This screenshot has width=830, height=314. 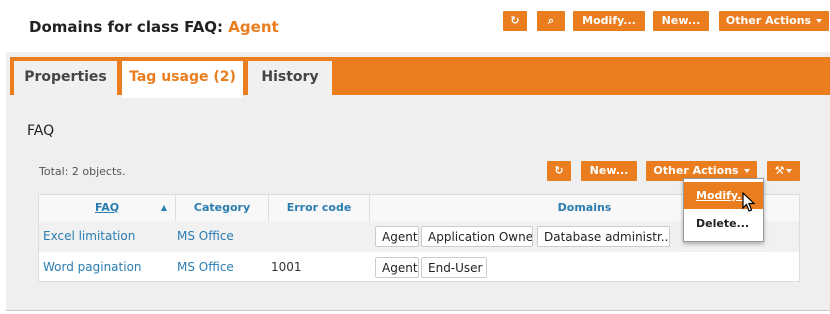 What do you see at coordinates (696, 170) in the screenshot?
I see `list-other-actions-label: Other Actions` at bounding box center [696, 170].